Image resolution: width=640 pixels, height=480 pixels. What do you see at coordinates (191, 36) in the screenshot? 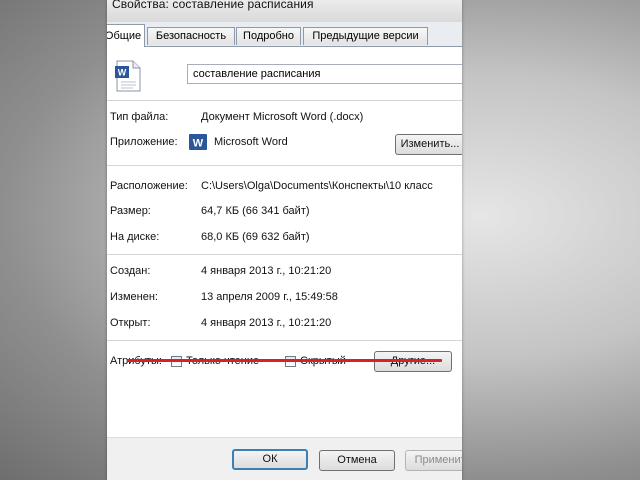
I see `tab-security: Безопасность` at bounding box center [191, 36].